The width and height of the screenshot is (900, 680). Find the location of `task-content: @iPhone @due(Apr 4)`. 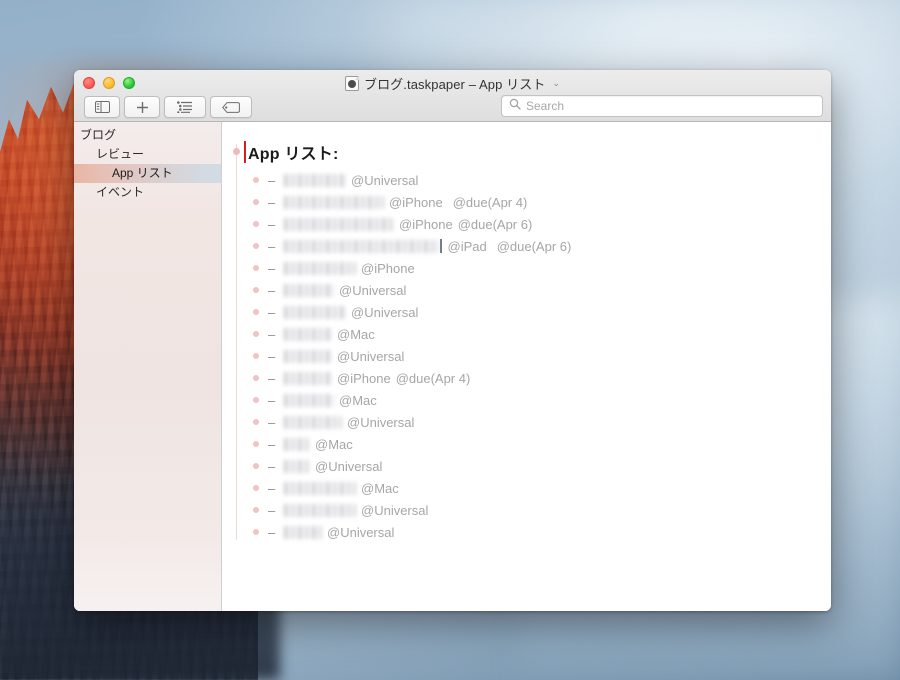

task-content: @iPhone @due(Apr 4) is located at coordinates (377, 379).